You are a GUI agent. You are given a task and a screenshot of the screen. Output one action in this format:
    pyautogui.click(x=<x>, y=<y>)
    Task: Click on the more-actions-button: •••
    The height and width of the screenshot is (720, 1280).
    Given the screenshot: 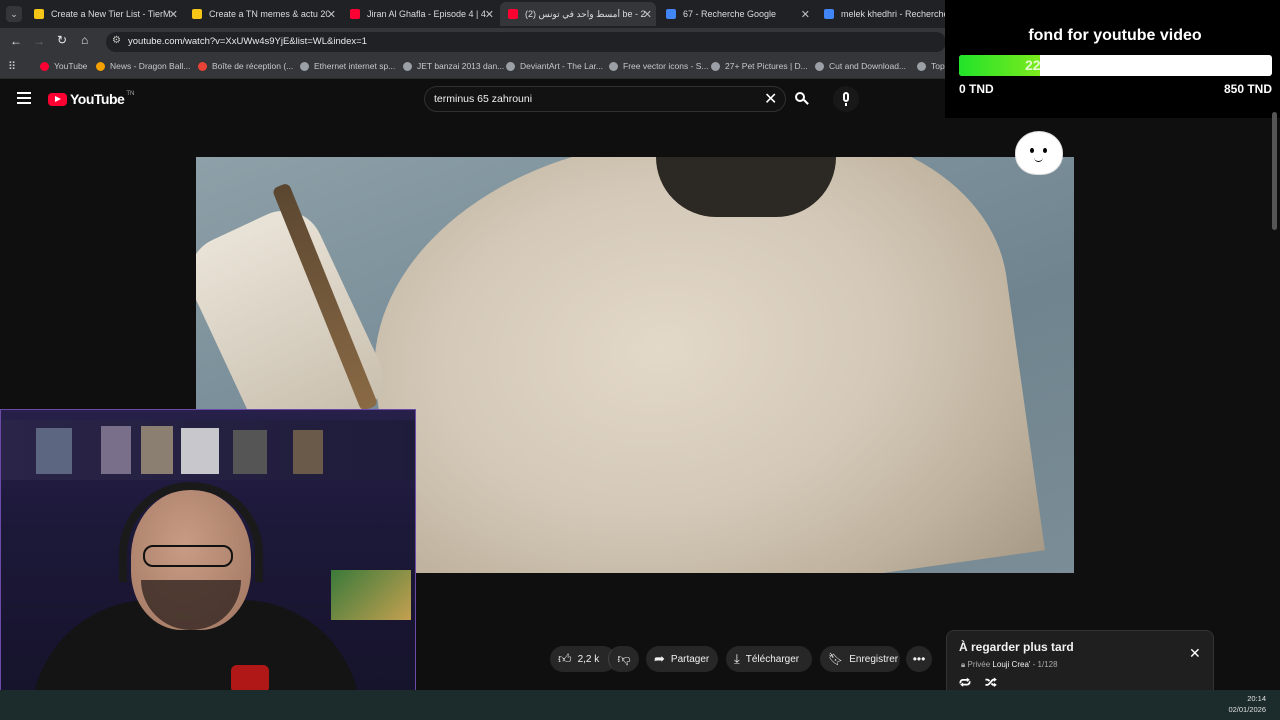 What is the action you would take?
    pyautogui.click(x=919, y=659)
    